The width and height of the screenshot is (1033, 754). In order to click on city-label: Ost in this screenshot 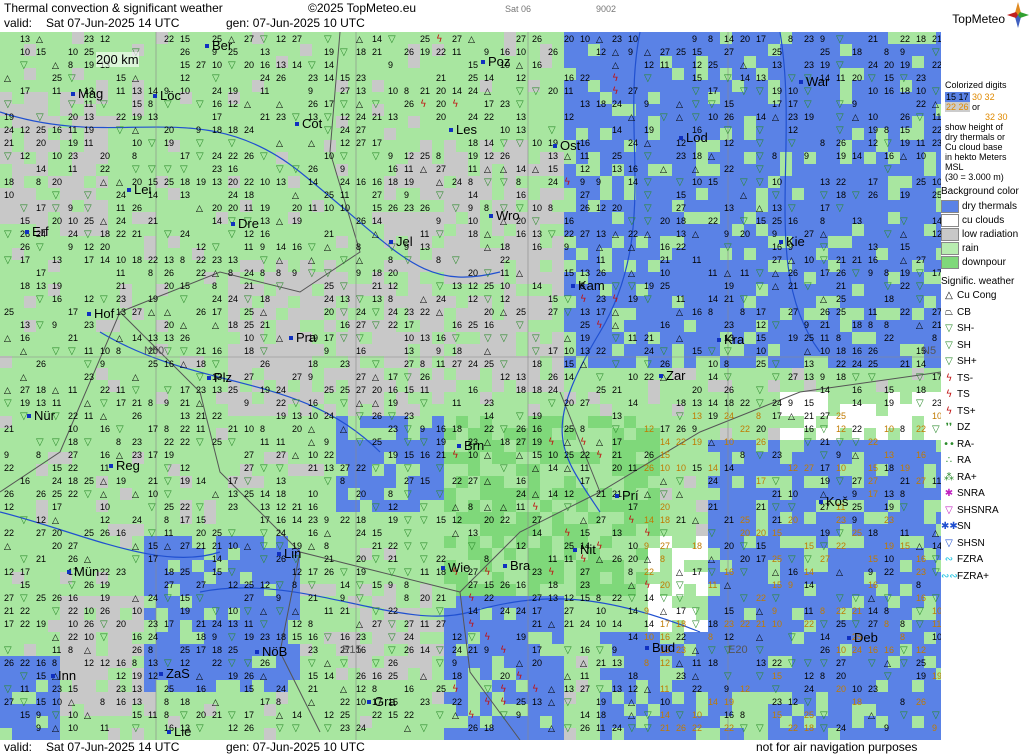, I will do `click(566, 145)`.